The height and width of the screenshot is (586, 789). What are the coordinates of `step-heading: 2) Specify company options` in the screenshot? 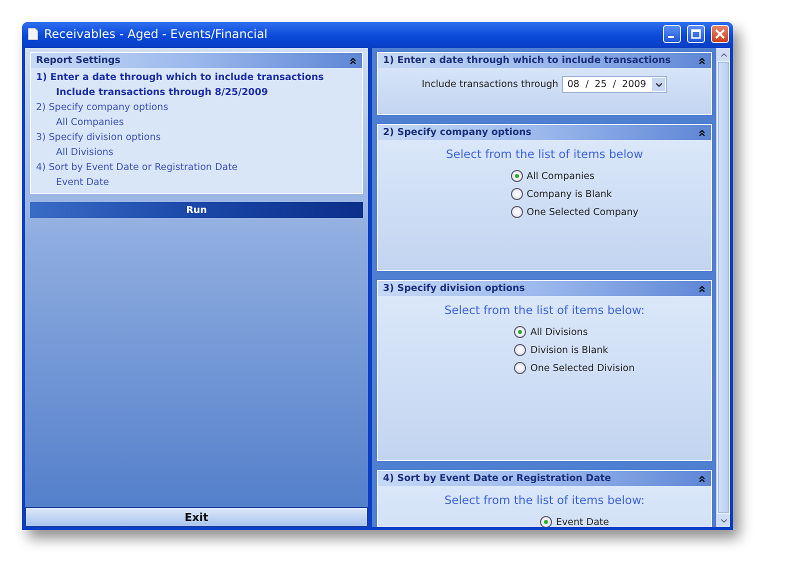 It's located at (196, 107).